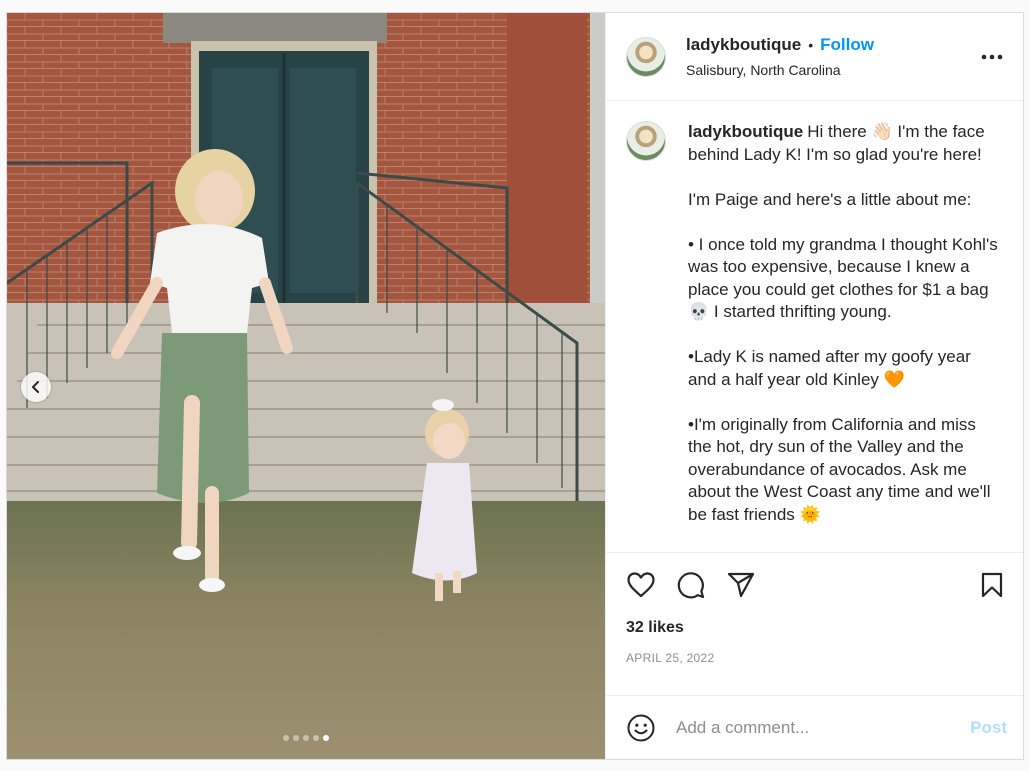 Image resolution: width=1030 pixels, height=771 pixels. What do you see at coordinates (816, 628) in the screenshot?
I see `likes-count: 32 likes` at bounding box center [816, 628].